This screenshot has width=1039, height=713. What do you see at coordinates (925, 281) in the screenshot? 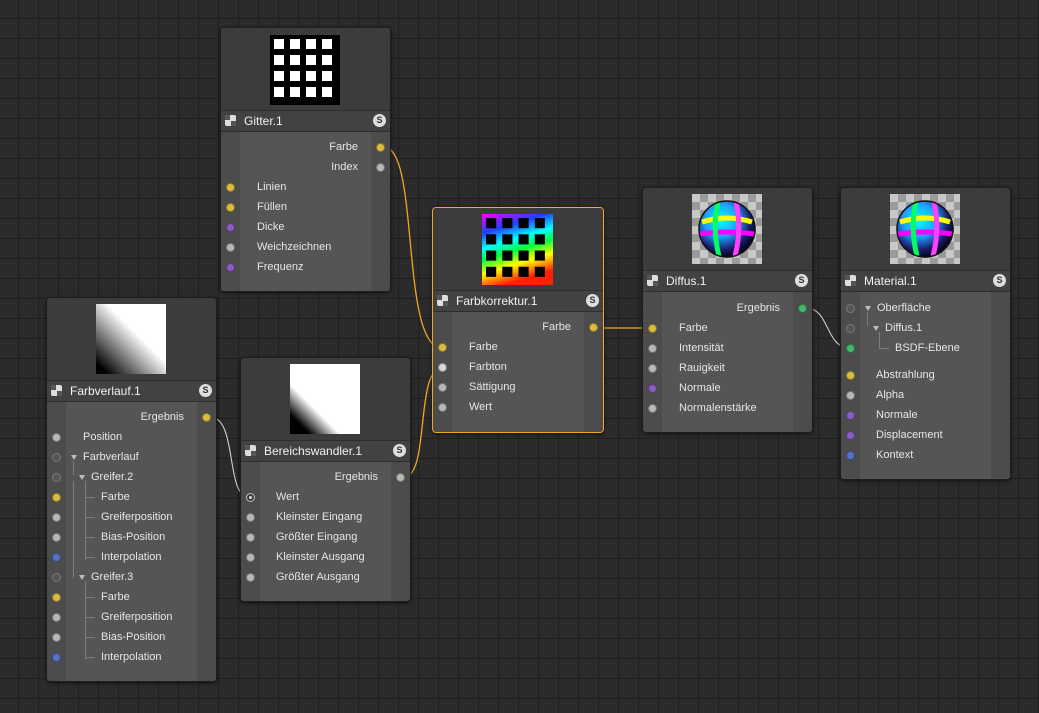
I see `node-header: Material.1 S` at bounding box center [925, 281].